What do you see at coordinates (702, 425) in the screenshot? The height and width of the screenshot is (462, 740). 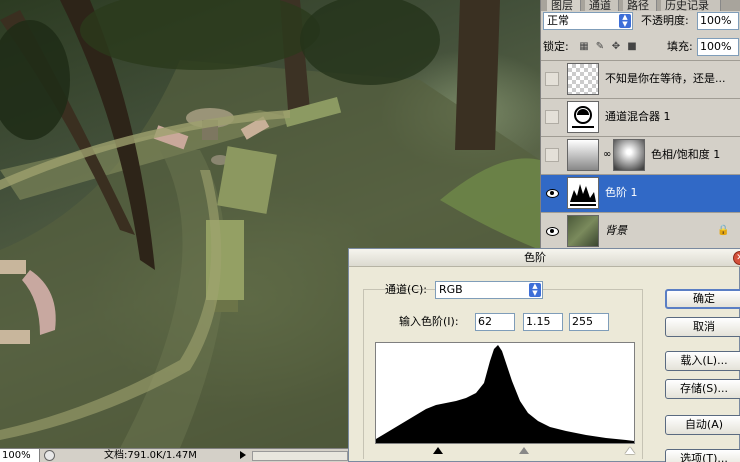 I see `auto-button: 自动(A)` at bounding box center [702, 425].